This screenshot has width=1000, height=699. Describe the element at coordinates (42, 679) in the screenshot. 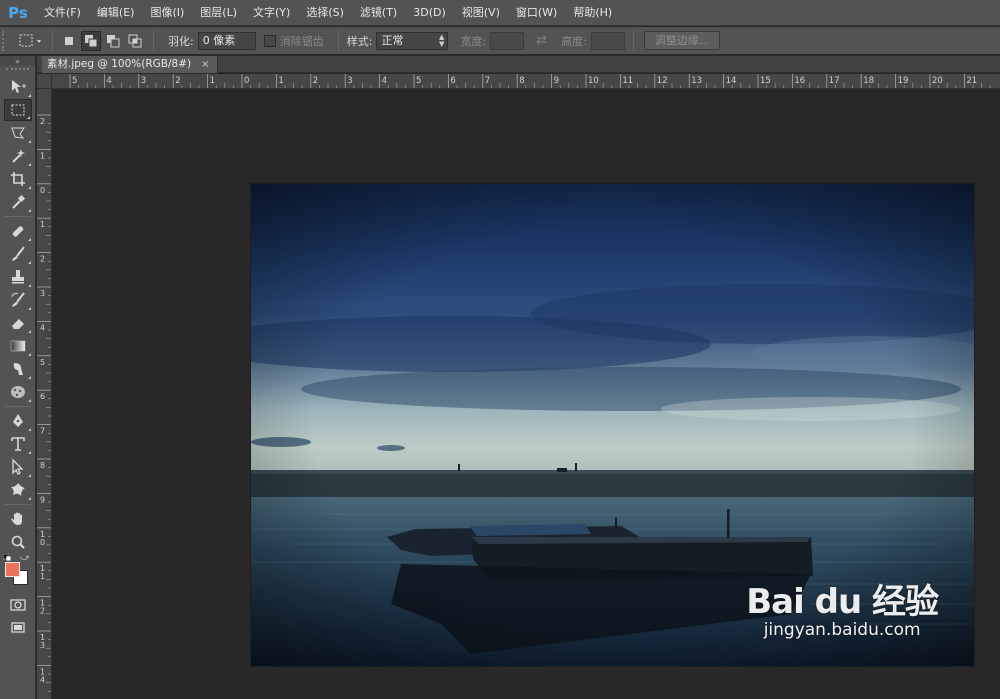

I see `ruler-label: 4` at that location.